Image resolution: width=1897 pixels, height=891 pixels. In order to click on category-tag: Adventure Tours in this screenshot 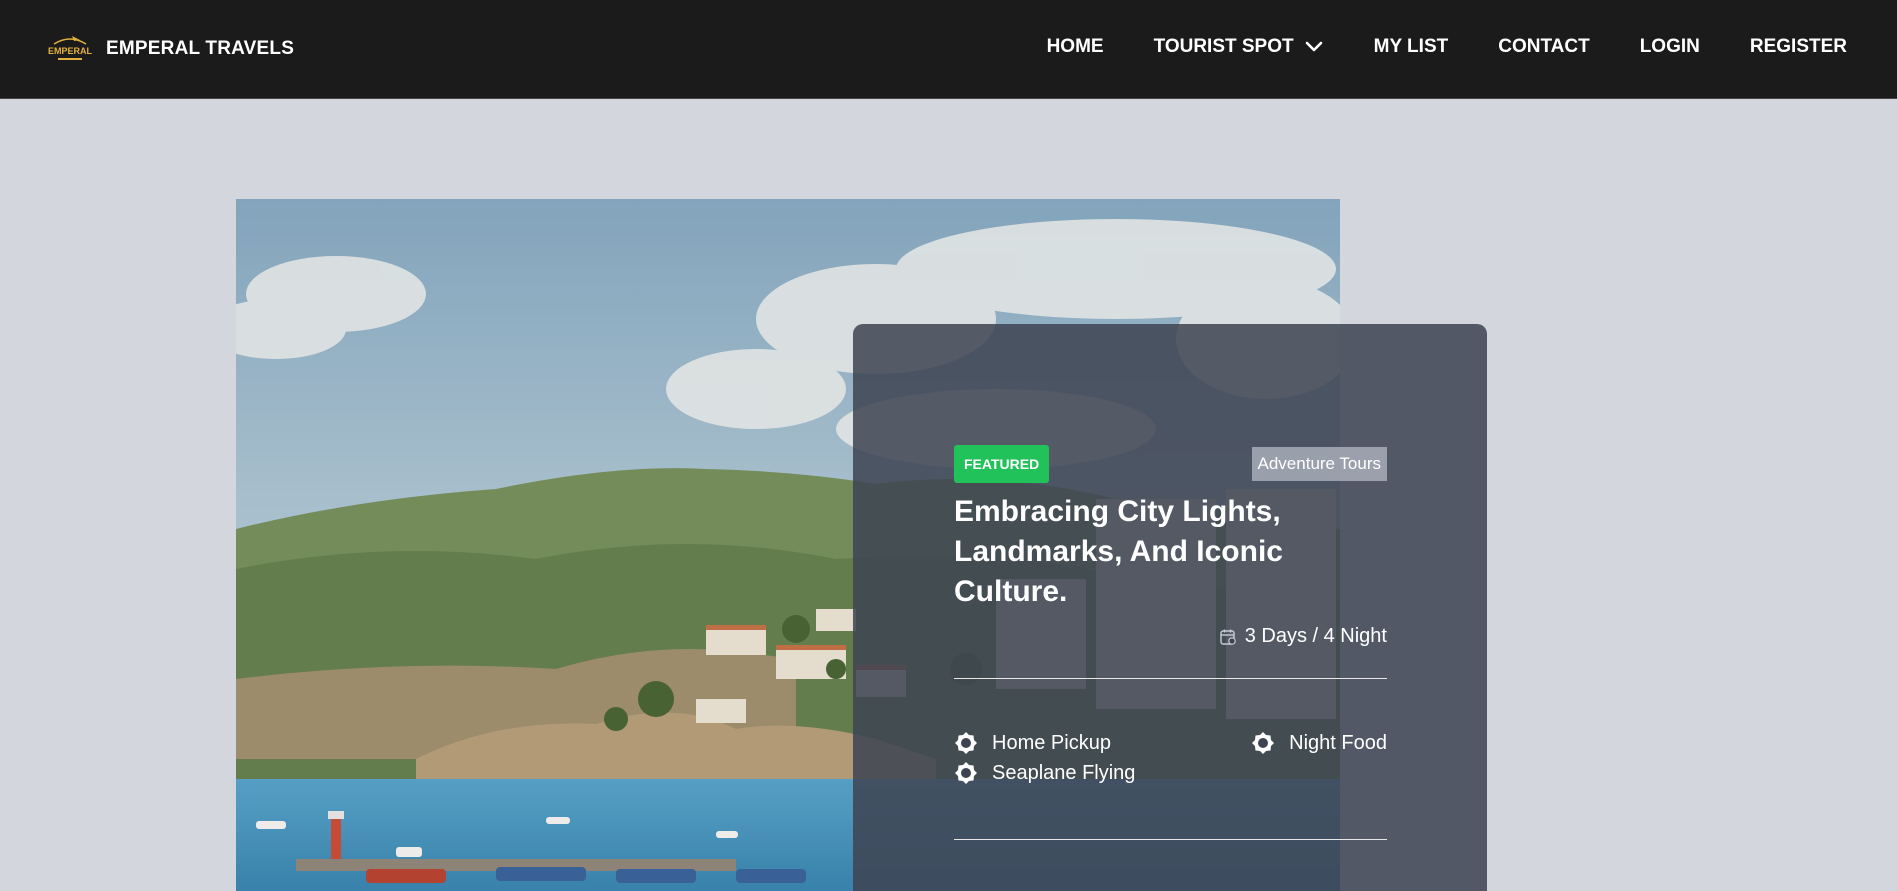, I will do `click(1319, 464)`.